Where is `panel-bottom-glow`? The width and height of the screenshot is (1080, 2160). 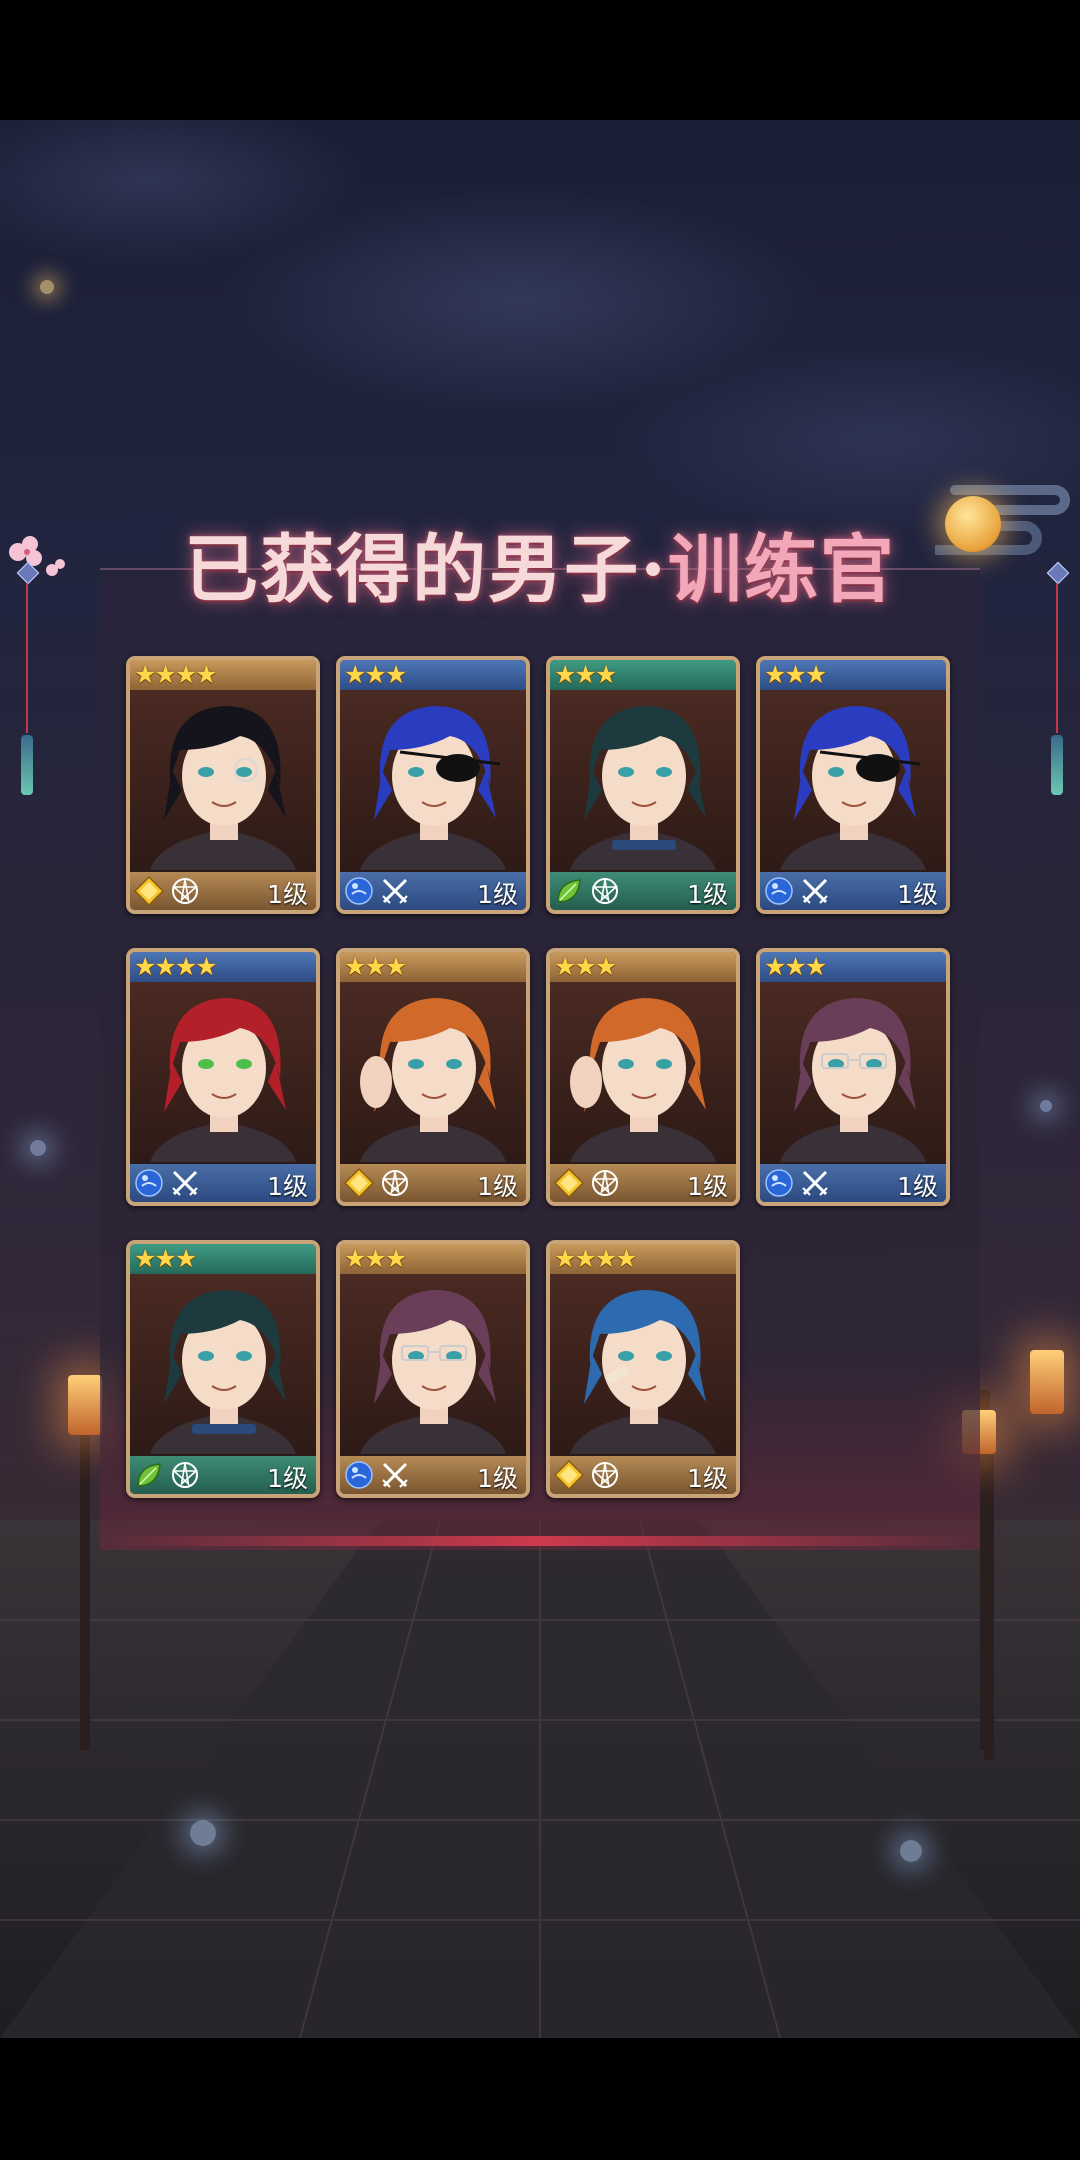 panel-bottom-glow is located at coordinates (540, 1541).